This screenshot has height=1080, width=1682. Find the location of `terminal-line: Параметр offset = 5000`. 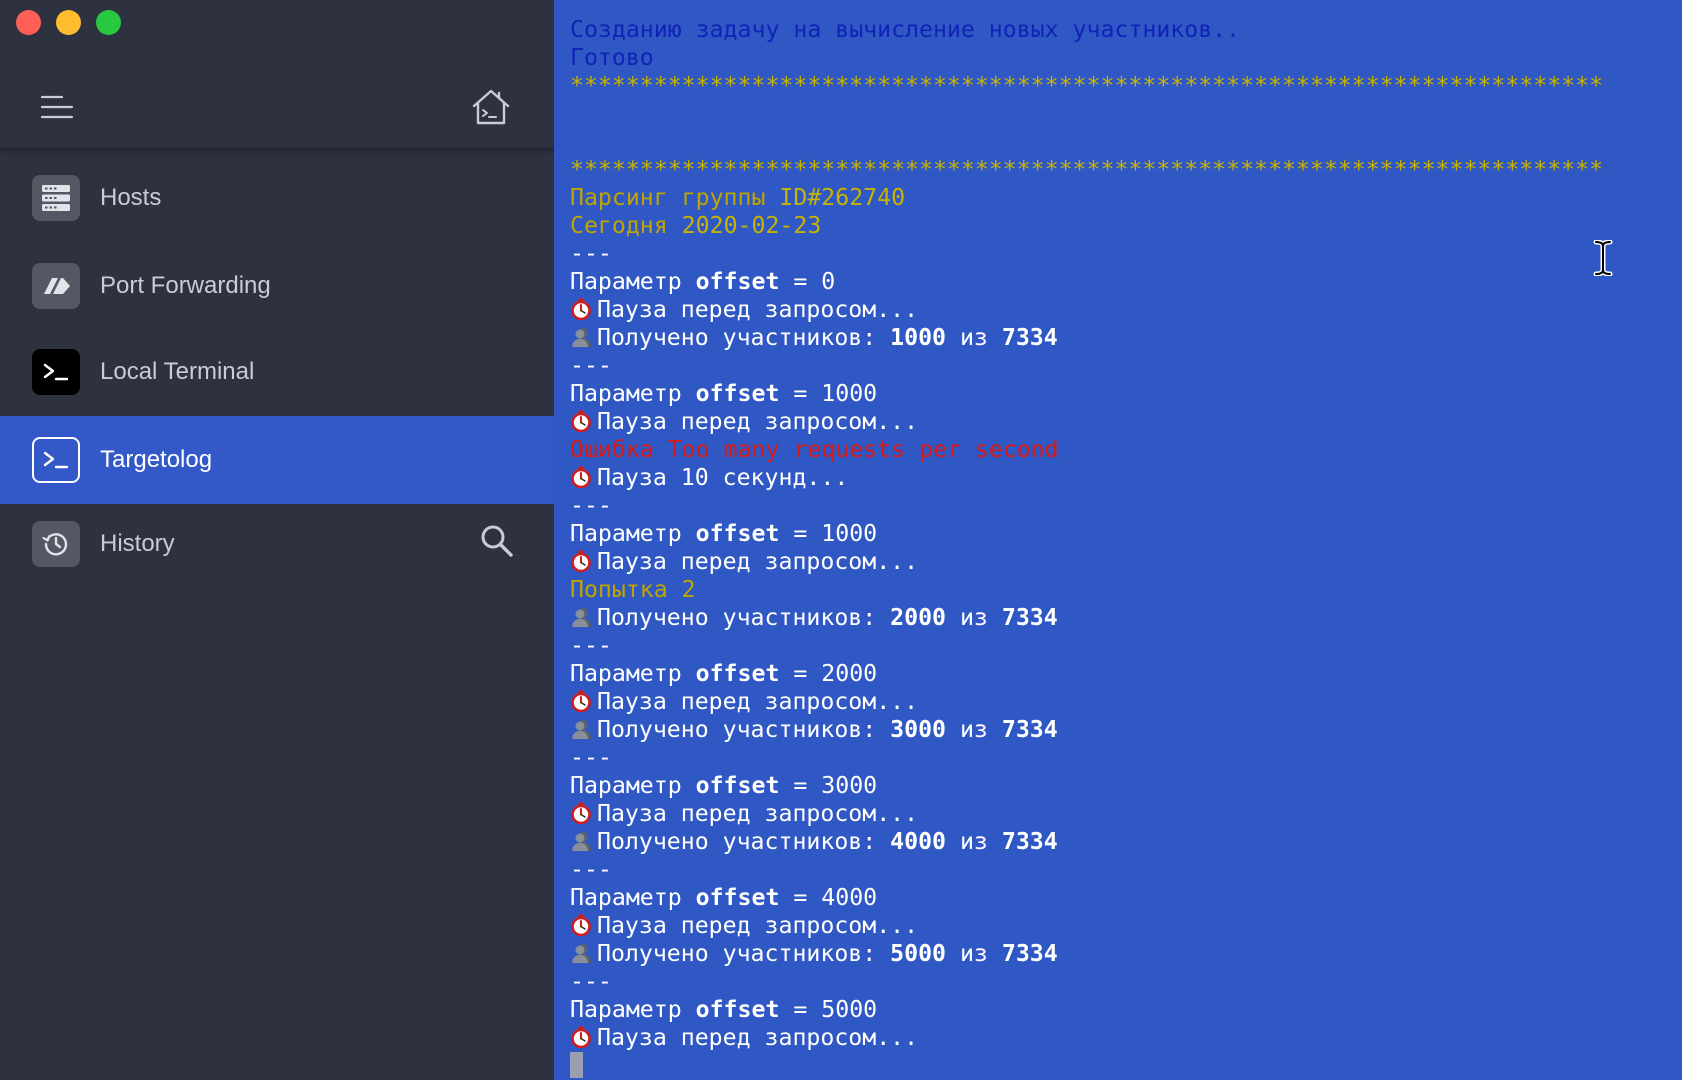

terminal-line: Параметр offset = 5000 is located at coordinates (1121, 1010).